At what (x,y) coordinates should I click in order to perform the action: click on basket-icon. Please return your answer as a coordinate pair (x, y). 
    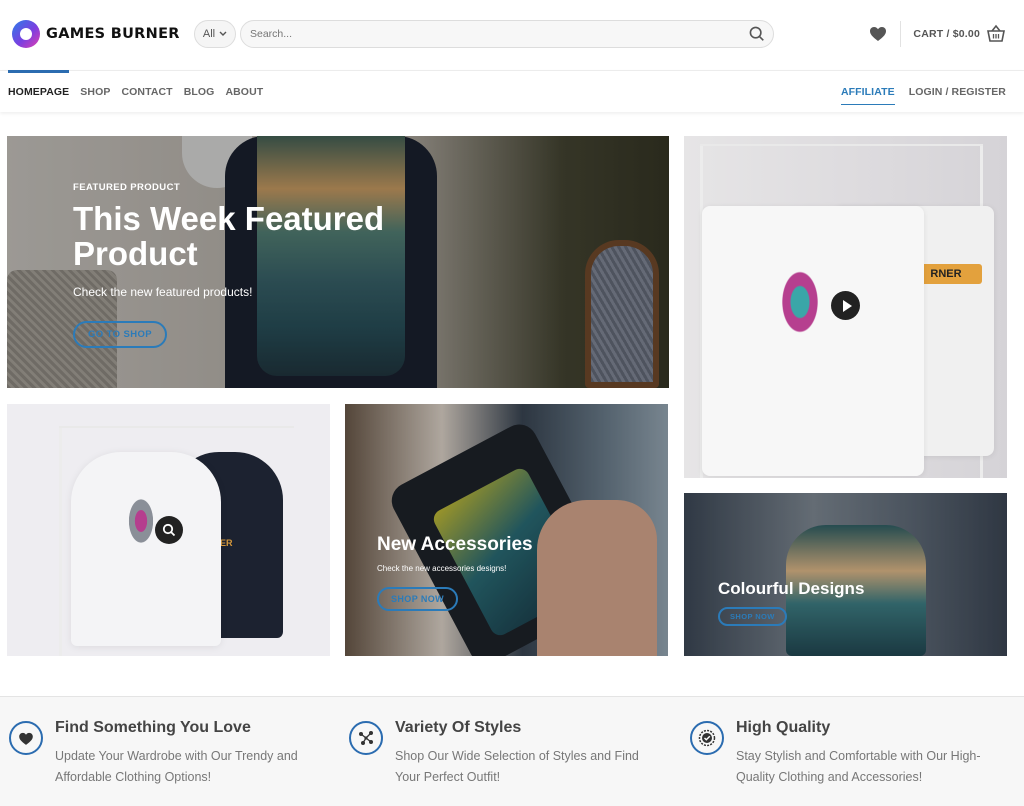
    Looking at the image, I should click on (996, 34).